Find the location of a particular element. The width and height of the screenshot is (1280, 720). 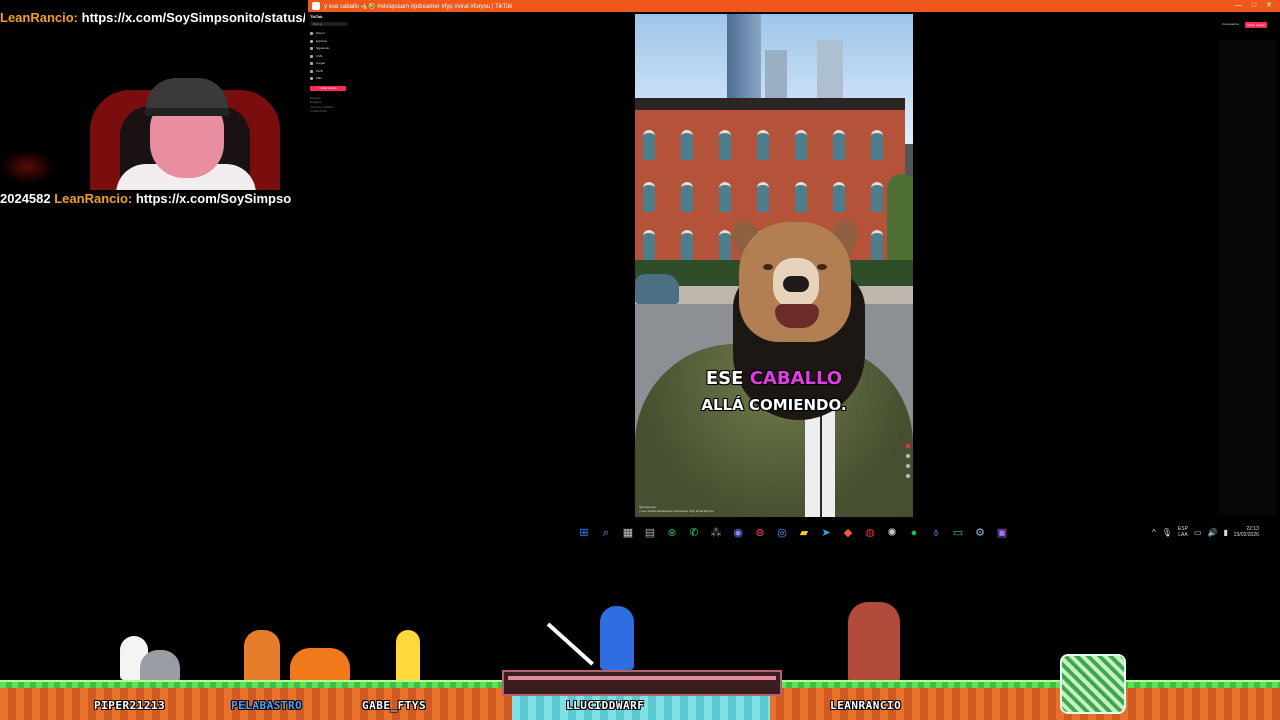

webcam-feed is located at coordinates (186, 130).